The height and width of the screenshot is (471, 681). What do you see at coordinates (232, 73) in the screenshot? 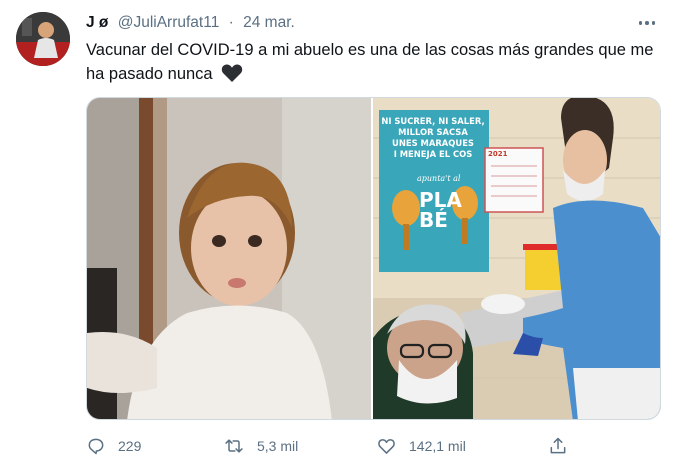
I see `black-heart-emoji` at bounding box center [232, 73].